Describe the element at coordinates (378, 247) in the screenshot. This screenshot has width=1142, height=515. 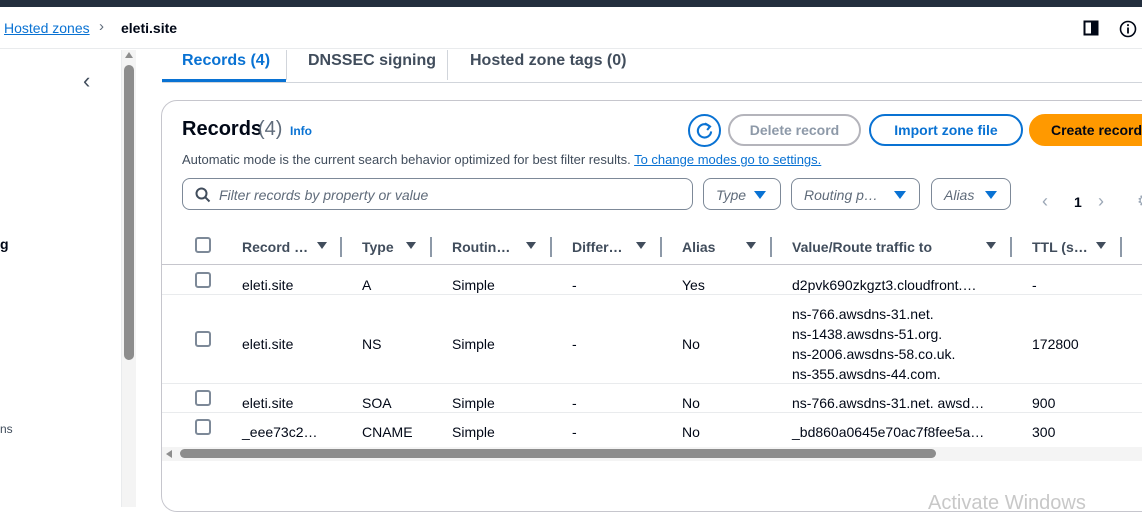
I see `column-header-type: Type` at that location.